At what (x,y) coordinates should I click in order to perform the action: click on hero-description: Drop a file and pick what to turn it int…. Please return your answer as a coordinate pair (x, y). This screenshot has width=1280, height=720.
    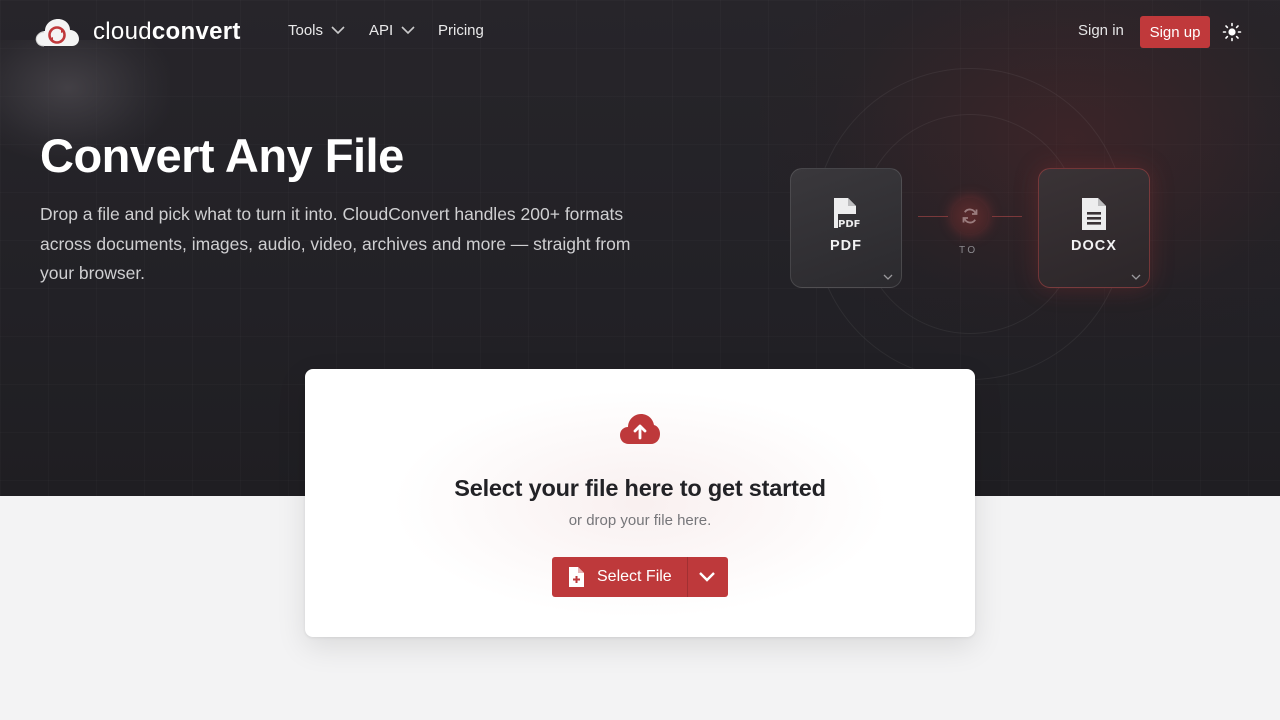
    Looking at the image, I should click on (335, 243).